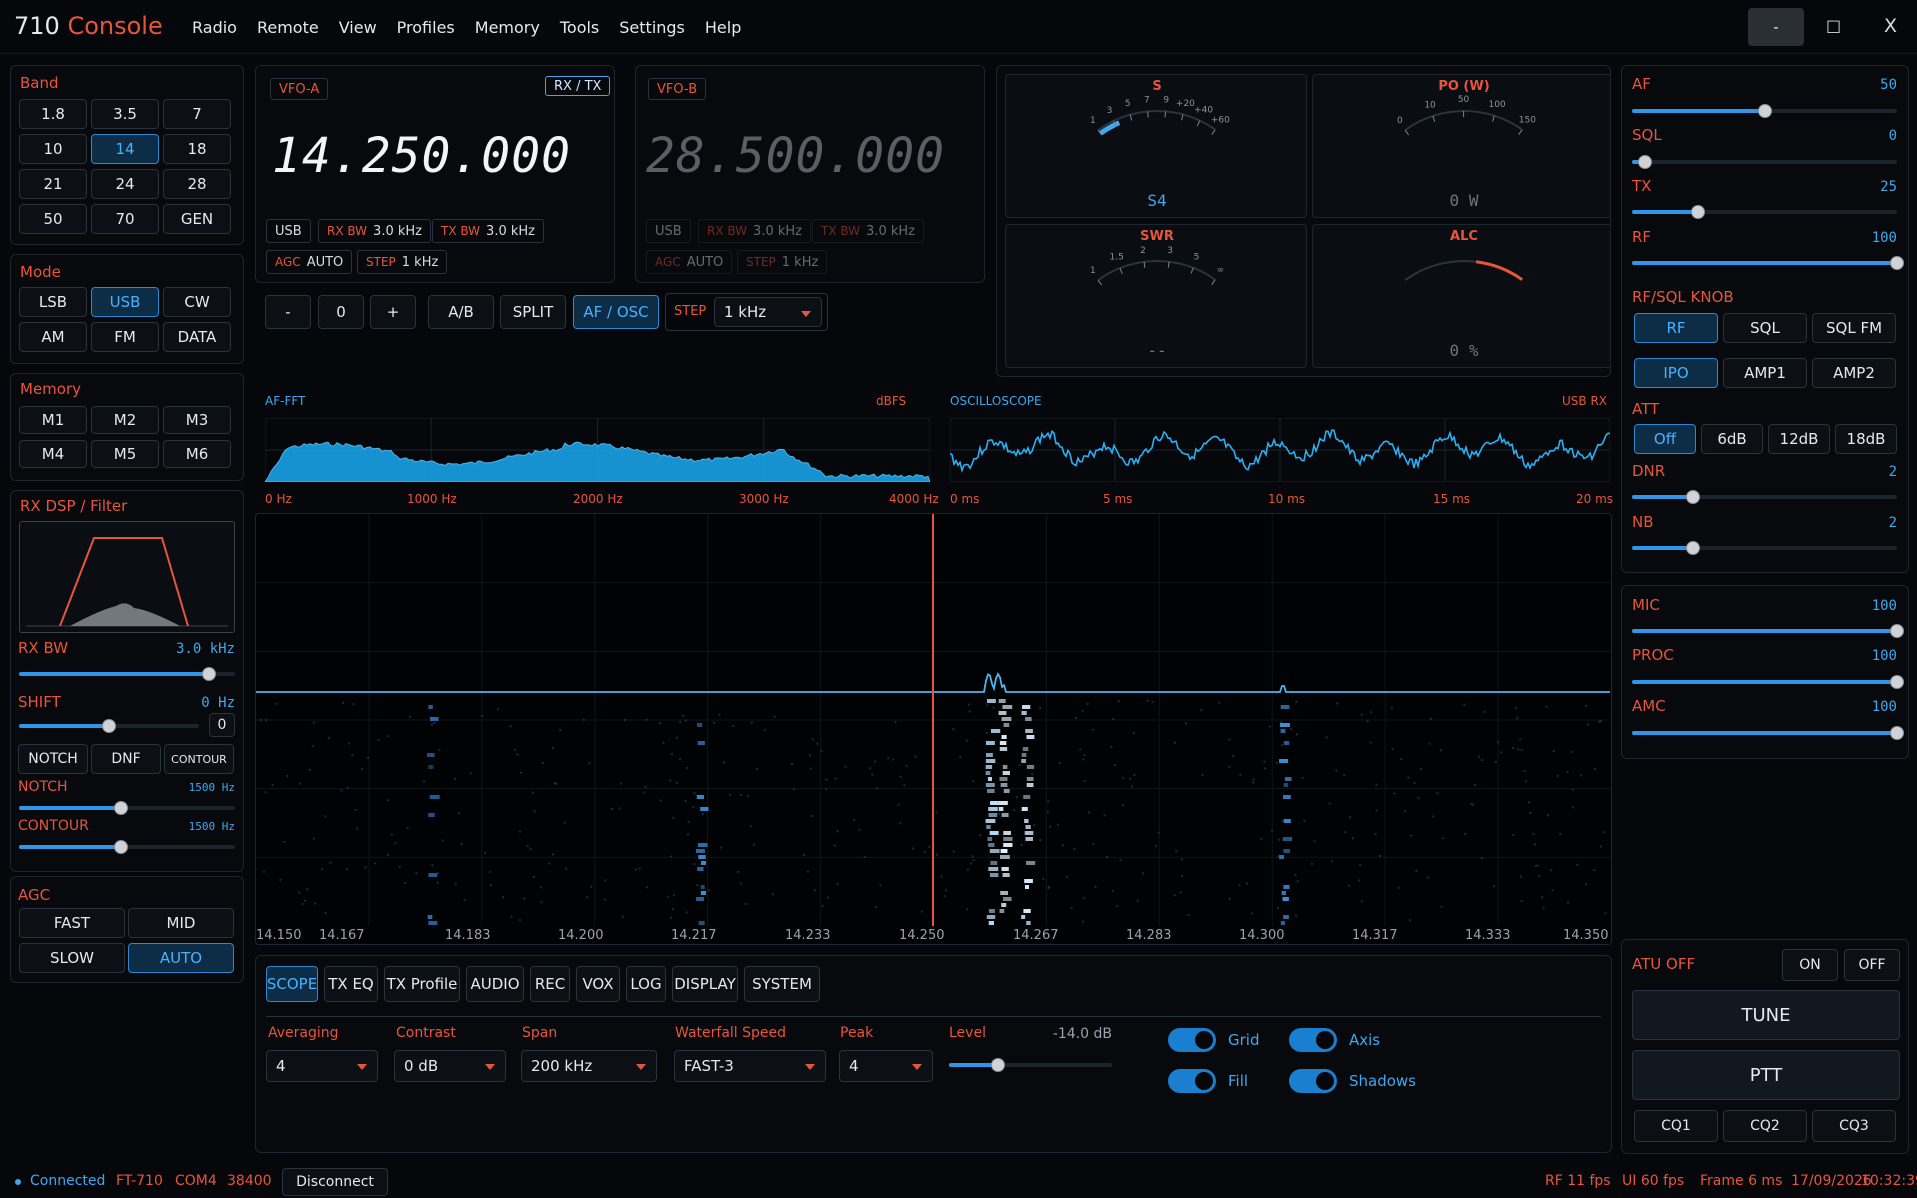  What do you see at coordinates (705, 984) in the screenshot?
I see `tab-display: DISPLAY` at bounding box center [705, 984].